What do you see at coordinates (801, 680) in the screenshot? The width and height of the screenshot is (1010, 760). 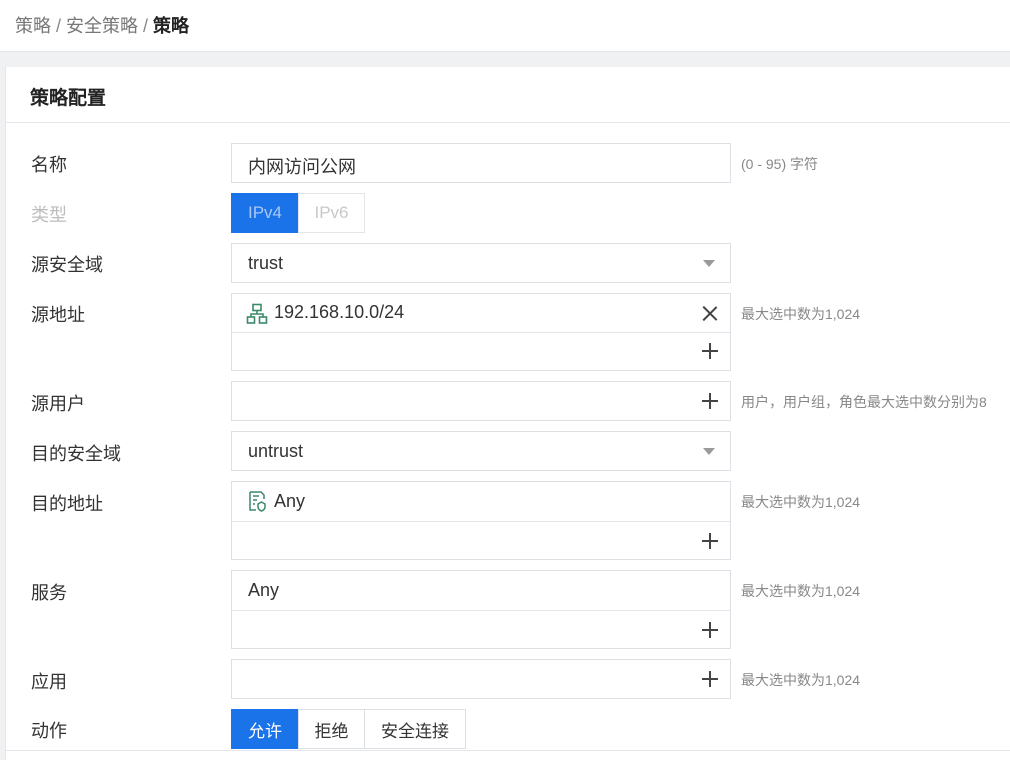 I see `app-hint: 最大选中数为1,024` at bounding box center [801, 680].